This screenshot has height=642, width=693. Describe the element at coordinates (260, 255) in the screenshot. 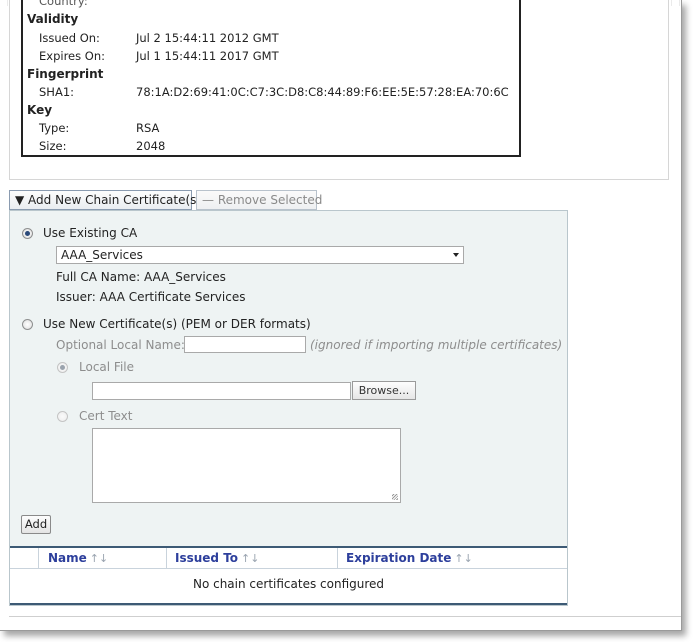

I see `existing-ca-select: AAA_Services` at that location.